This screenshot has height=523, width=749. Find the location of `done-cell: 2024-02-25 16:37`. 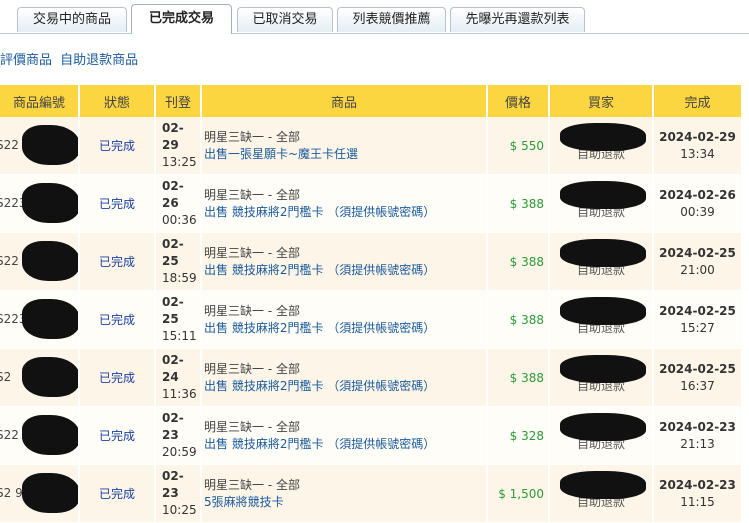

done-cell: 2024-02-25 16:37 is located at coordinates (698, 377).